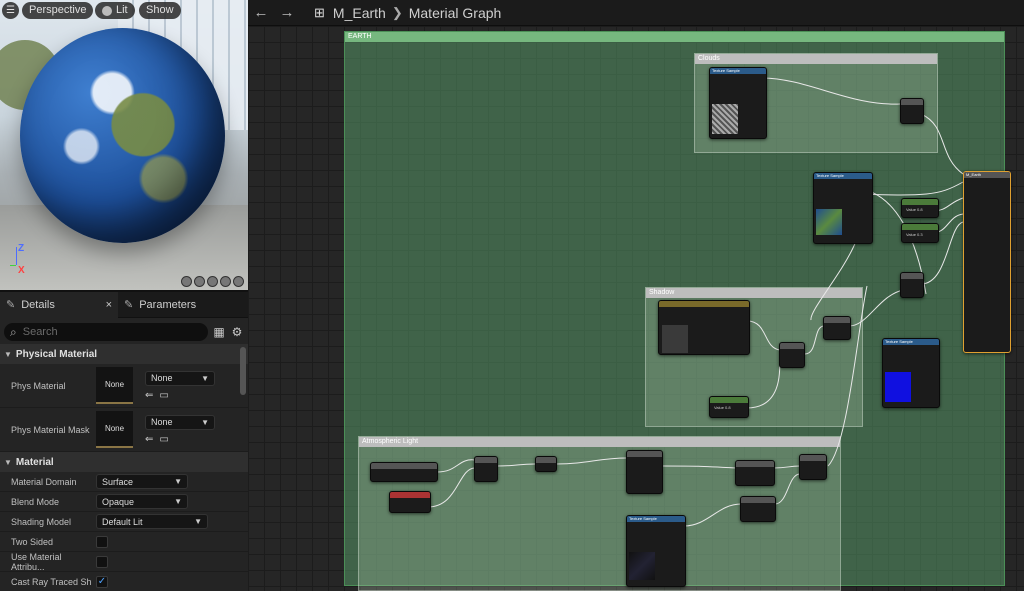  What do you see at coordinates (911, 373) in the screenshot?
I see `node-texture-sample-blue: Texture Sample` at bounding box center [911, 373].